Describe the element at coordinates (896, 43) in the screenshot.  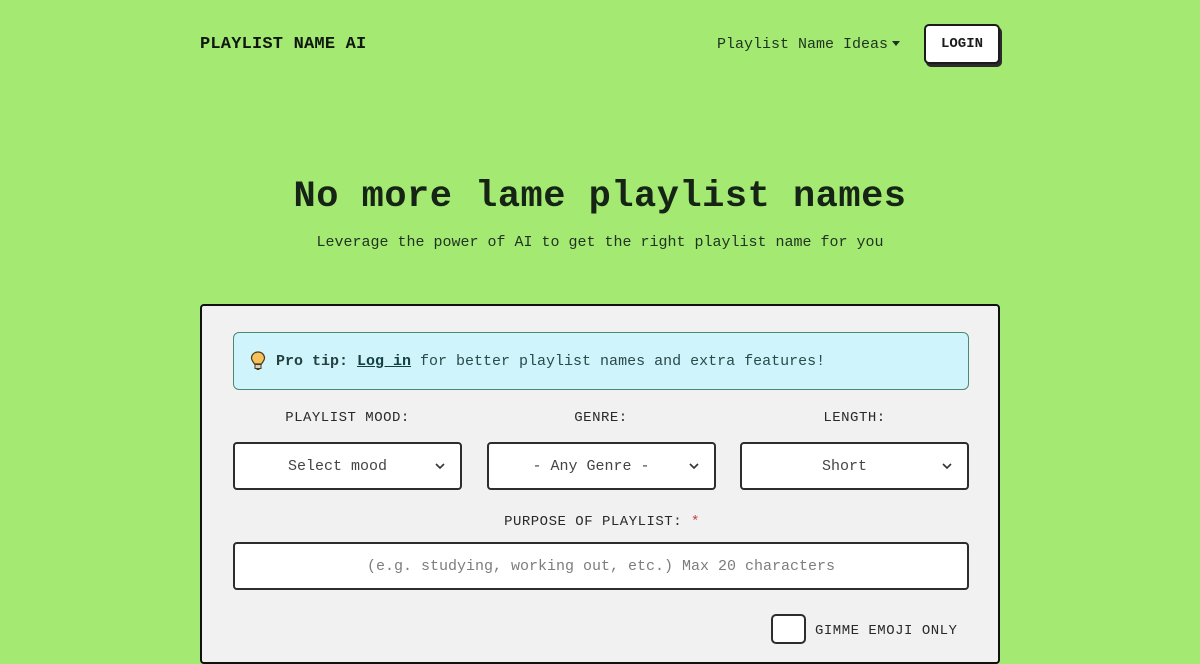
I see `caret-down-icon` at that location.